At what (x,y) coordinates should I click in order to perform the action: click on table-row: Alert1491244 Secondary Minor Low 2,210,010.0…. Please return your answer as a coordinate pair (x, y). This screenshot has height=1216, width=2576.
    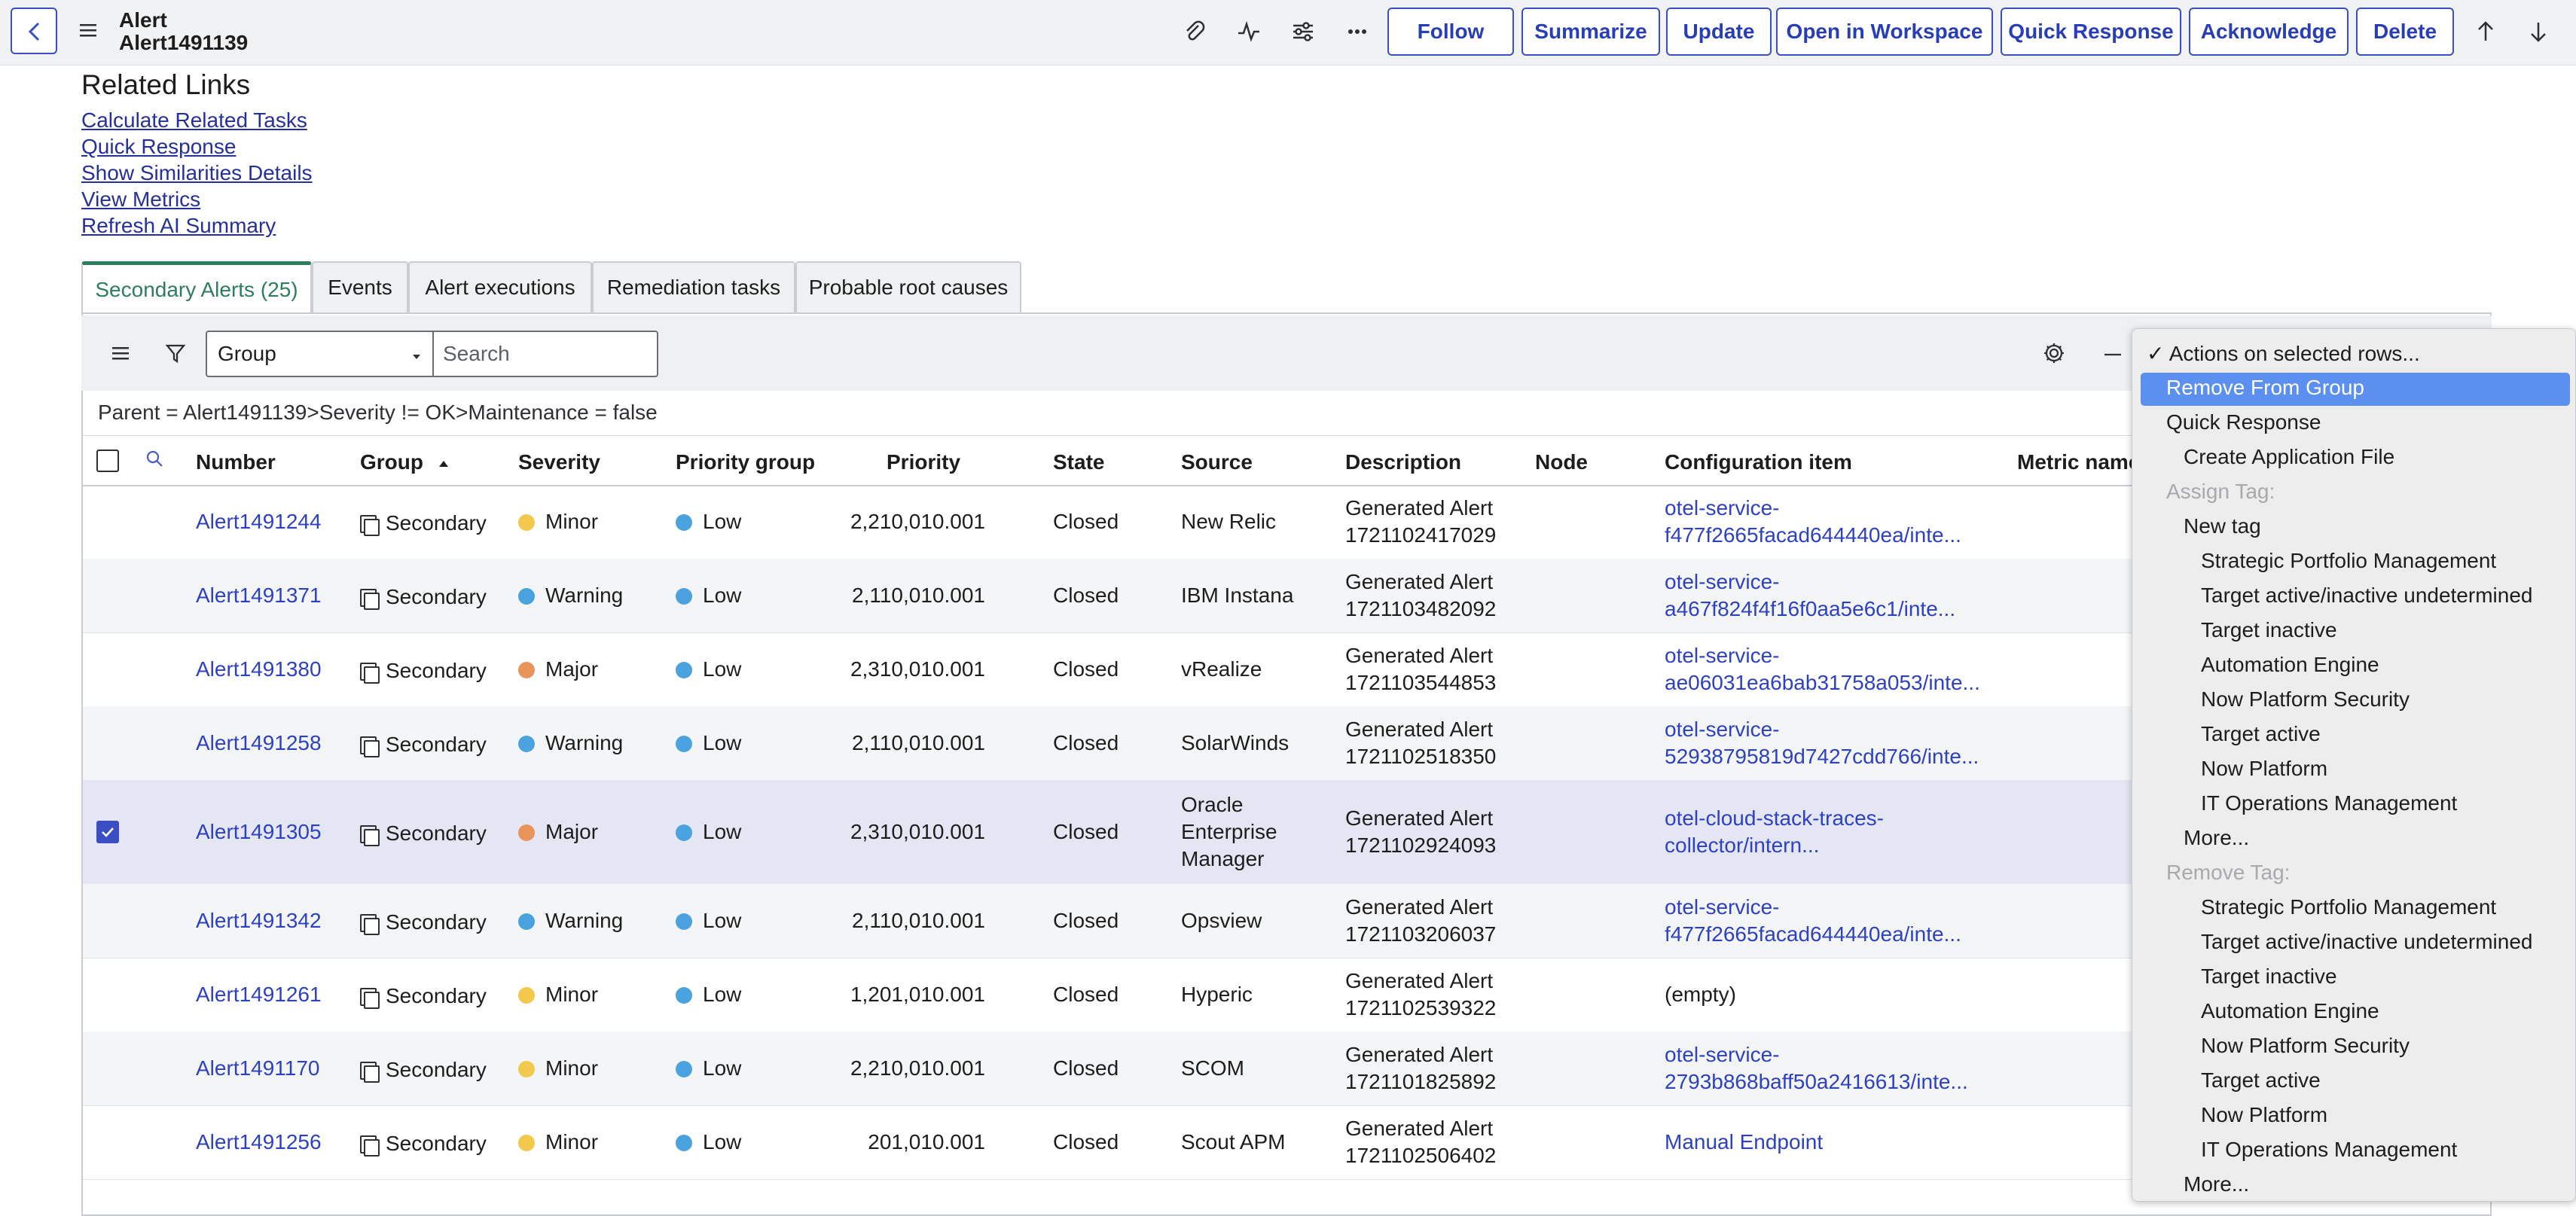
    Looking at the image, I should click on (1287, 522).